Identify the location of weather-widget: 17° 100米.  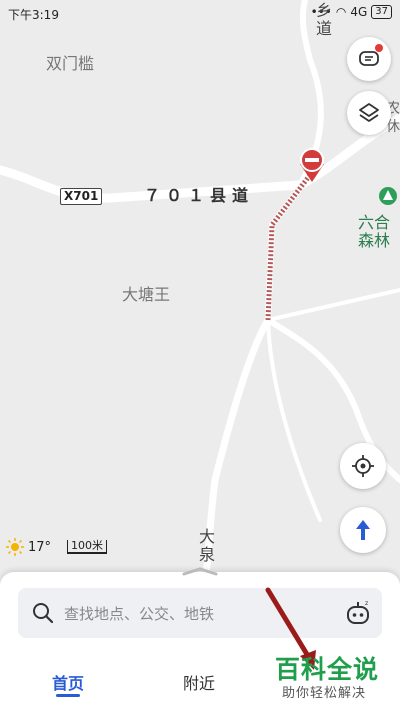
(57, 547).